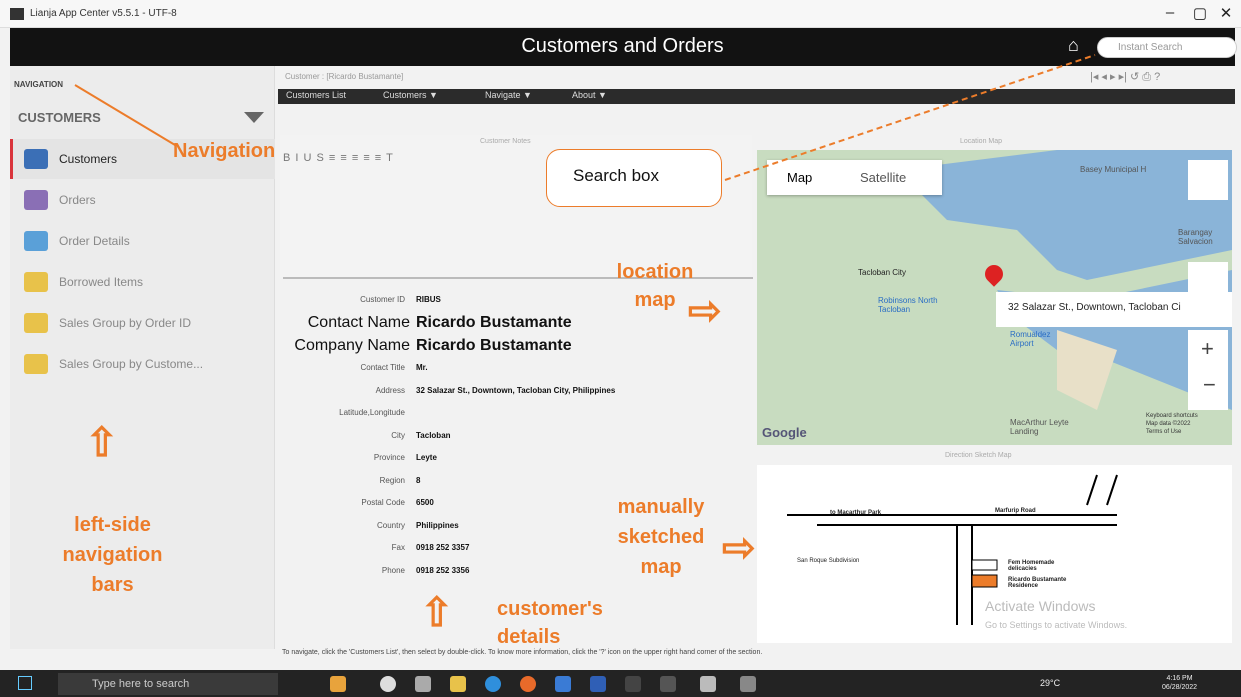 The height and width of the screenshot is (697, 1241). Describe the element at coordinates (36, 241) in the screenshot. I see `order-details-icon` at that location.